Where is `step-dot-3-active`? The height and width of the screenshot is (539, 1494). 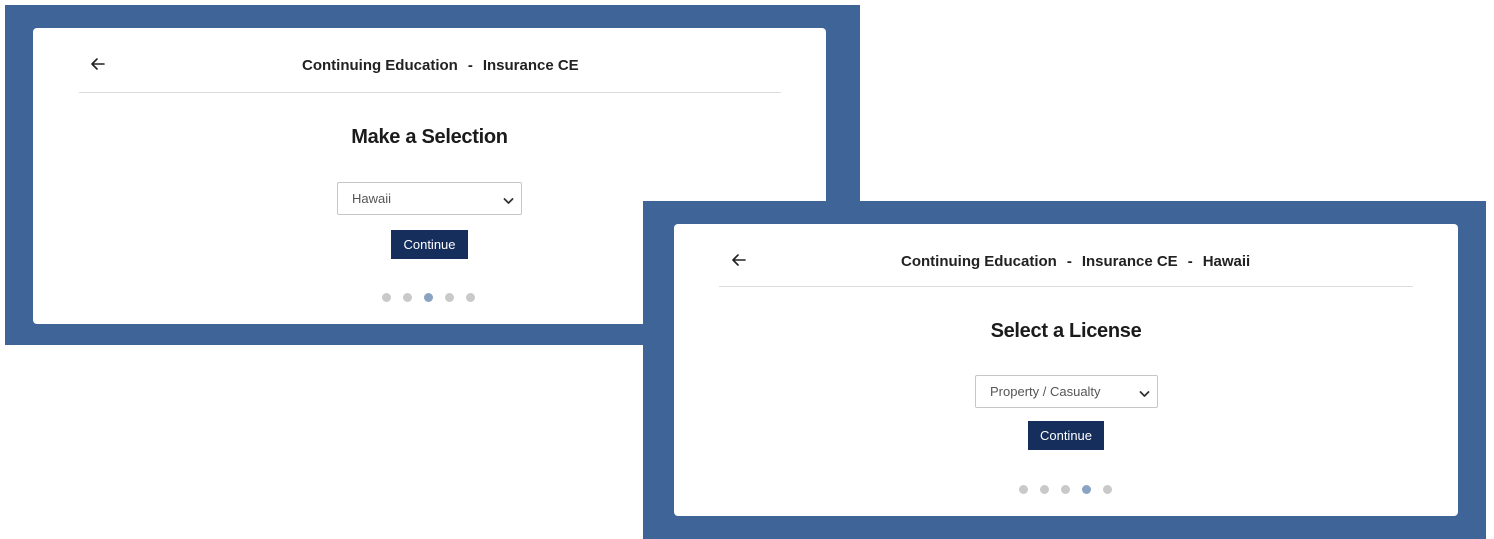 step-dot-3-active is located at coordinates (428, 297).